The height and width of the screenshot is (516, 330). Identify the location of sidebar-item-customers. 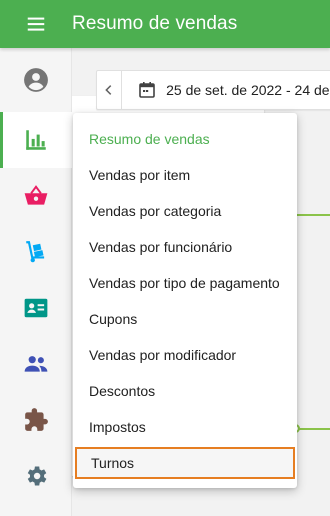
(36, 364).